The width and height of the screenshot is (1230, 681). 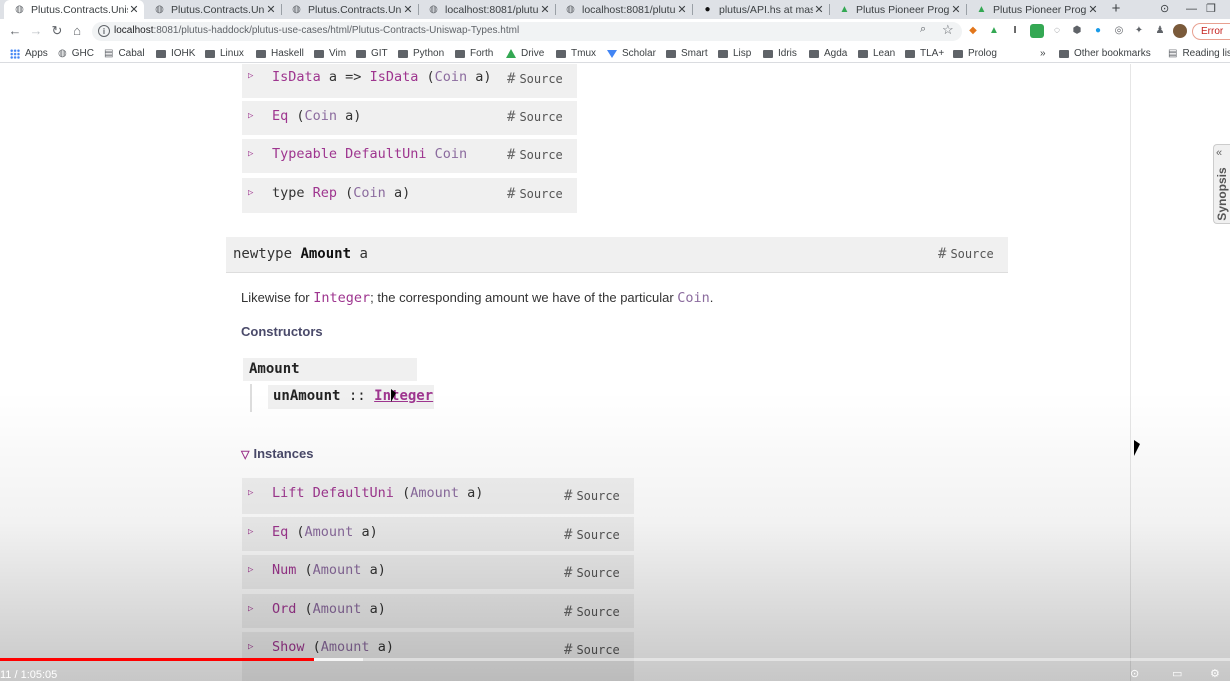 What do you see at coordinates (1134, 673) in the screenshot?
I see `autoplay-toggle-icon: ⊙` at bounding box center [1134, 673].